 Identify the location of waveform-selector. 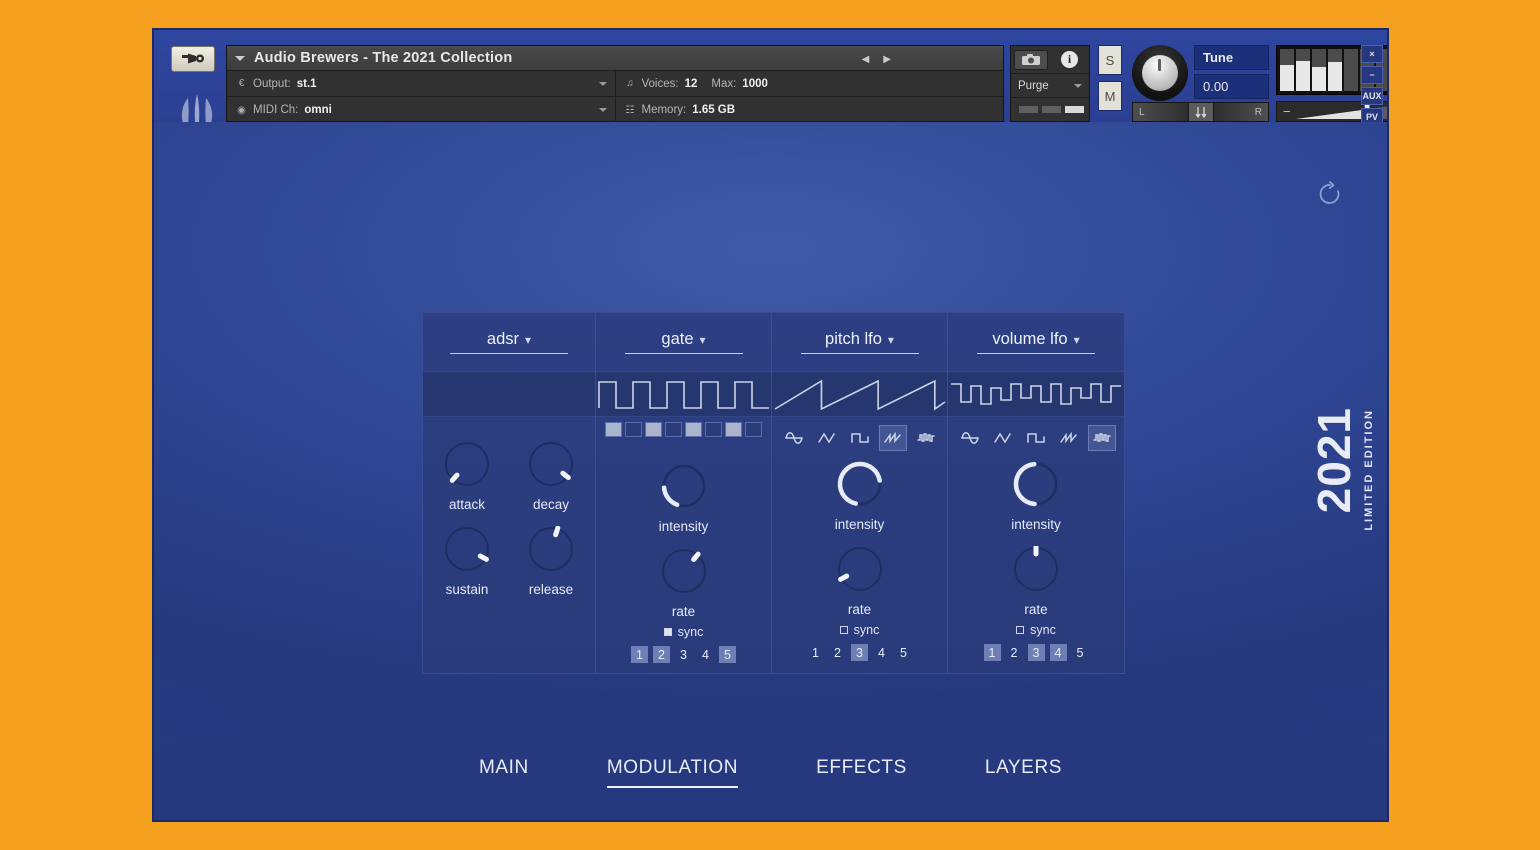
(859, 438).